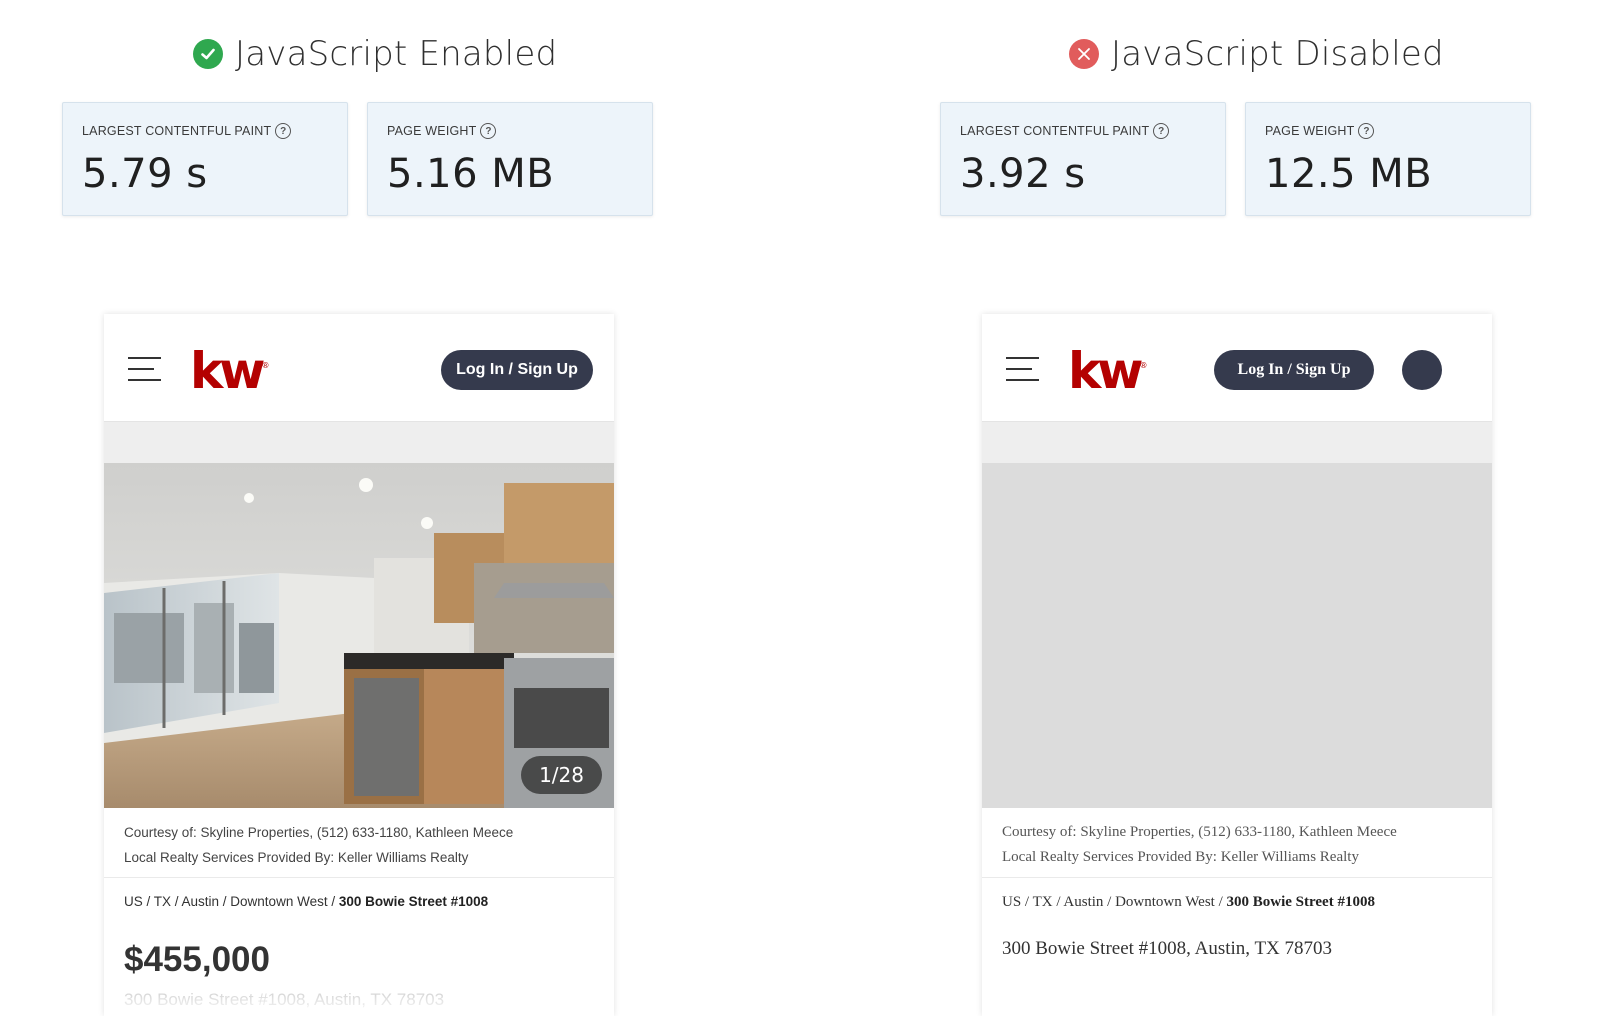  Describe the element at coordinates (1349, 174) in the screenshot. I see `page-weight-value: 12.5 MB` at that location.